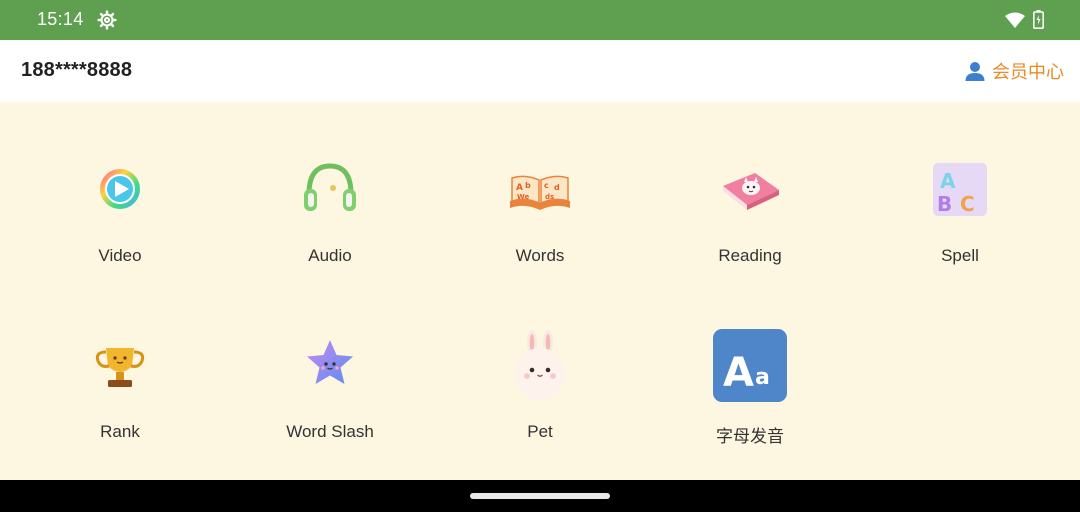 Image resolution: width=1080 pixels, height=512 pixels. What do you see at coordinates (523, 197) in the screenshot?
I see `svg-text: We` at bounding box center [523, 197].